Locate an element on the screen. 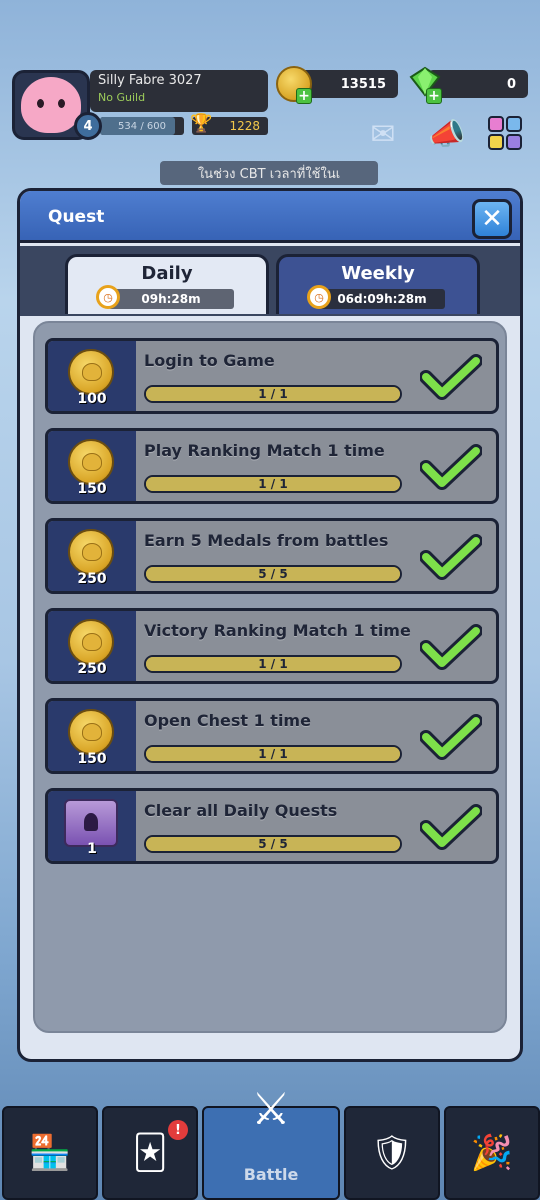 This screenshot has height=1200, width=540. reward-slot: 1 is located at coordinates (92, 826).